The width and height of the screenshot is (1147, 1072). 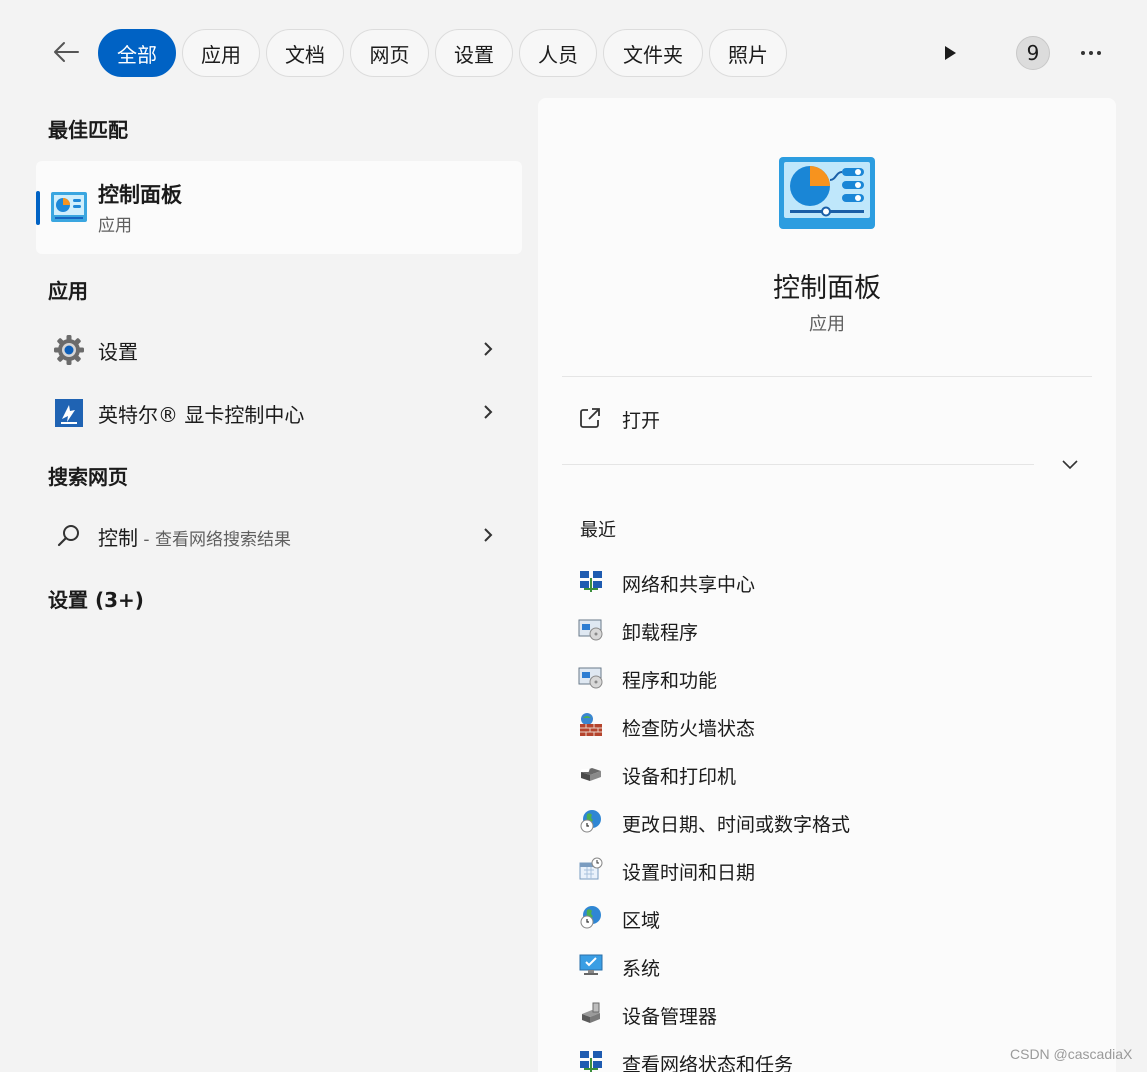 I want to click on web-search-label: 控制 - 查看网络搜索结果, so click(x=194, y=536).